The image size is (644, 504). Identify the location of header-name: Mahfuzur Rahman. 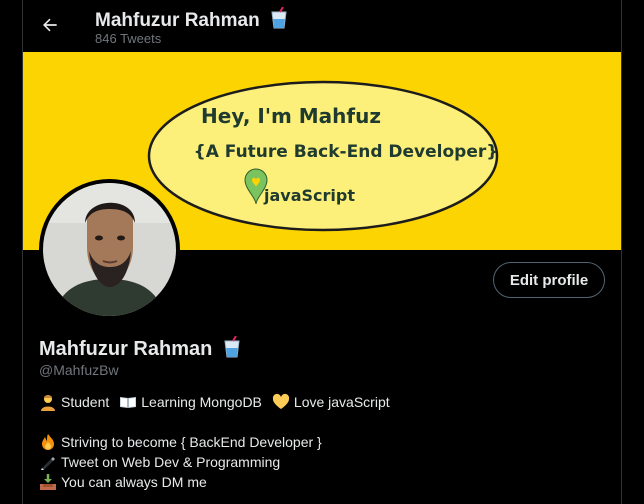
(177, 20).